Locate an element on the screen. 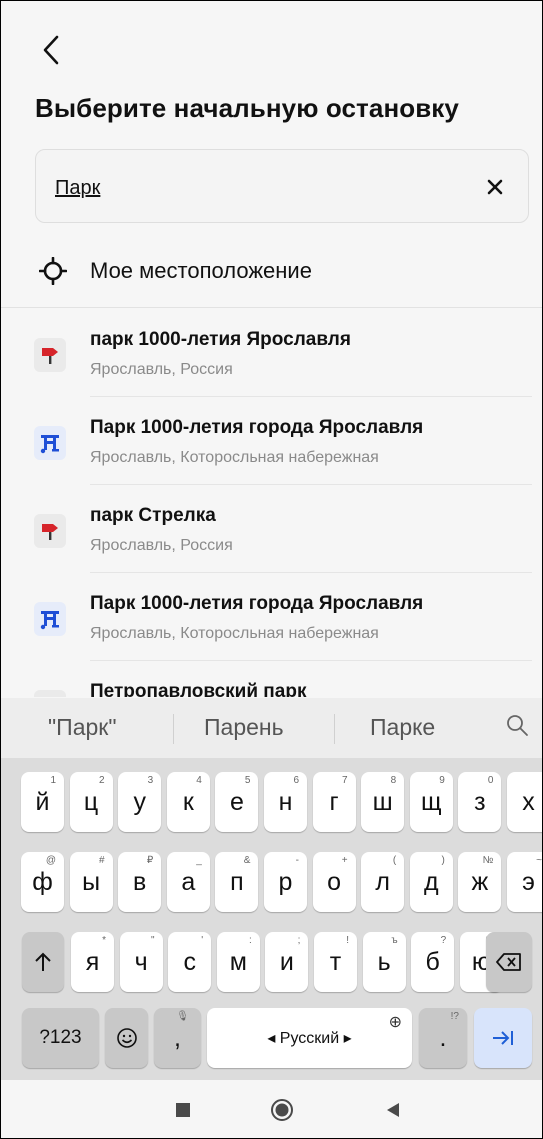 The height and width of the screenshot is (1139, 543). next-key is located at coordinates (503, 1038).